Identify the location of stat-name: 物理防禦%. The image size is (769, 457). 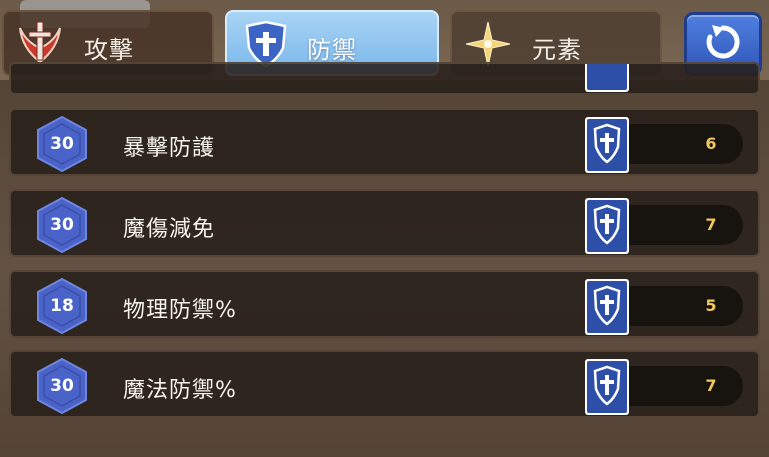
(180, 310).